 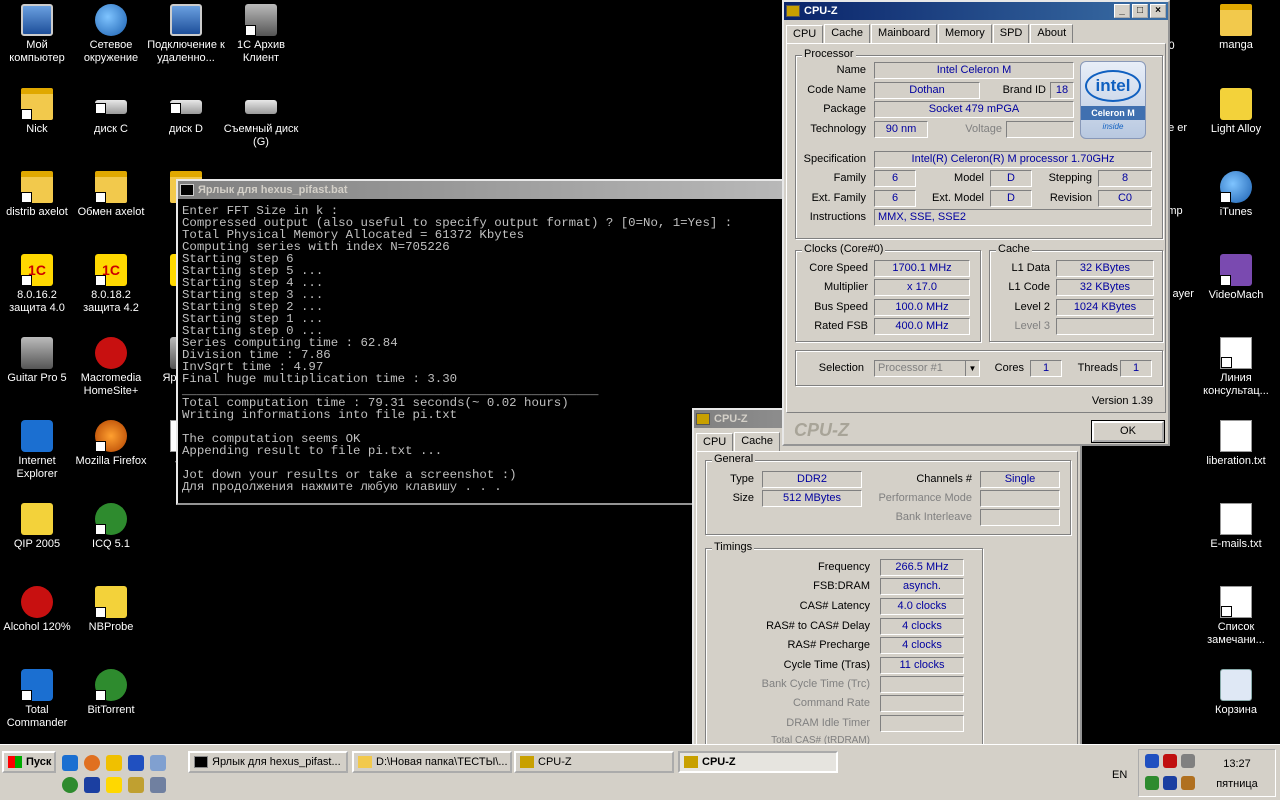 I want to click on frequency-value: 266.5 MHz, so click(x=922, y=567).